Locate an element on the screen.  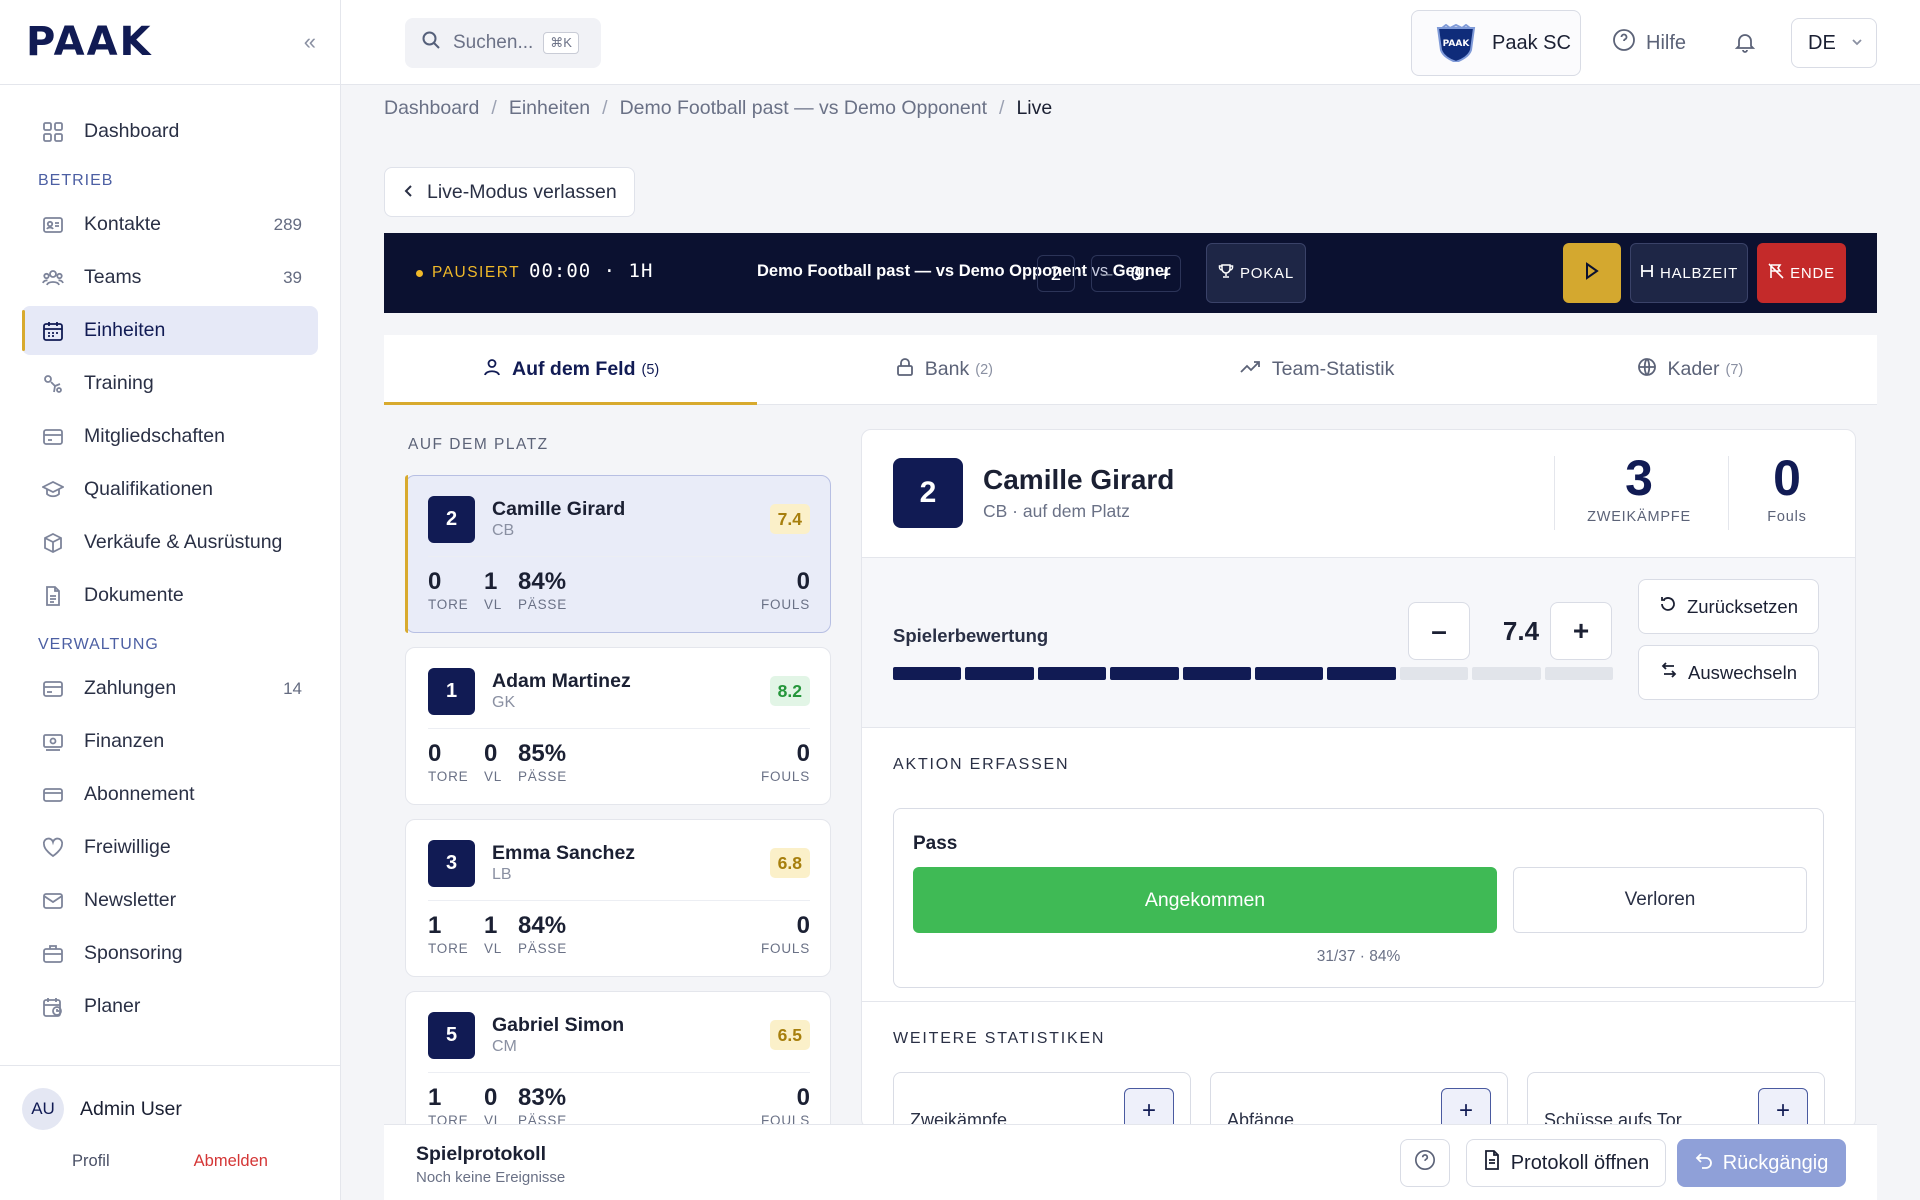
player-position: LB is located at coordinates (502, 874).